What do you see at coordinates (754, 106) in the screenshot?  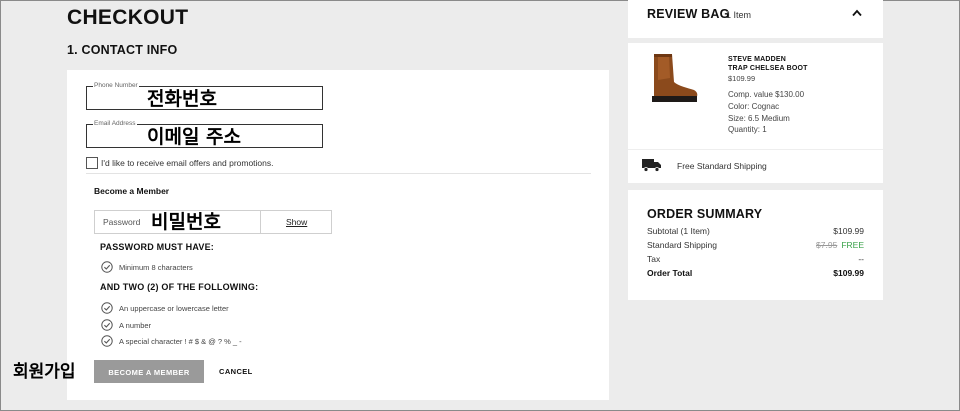 I see `product-color: Color: Cognac` at bounding box center [754, 106].